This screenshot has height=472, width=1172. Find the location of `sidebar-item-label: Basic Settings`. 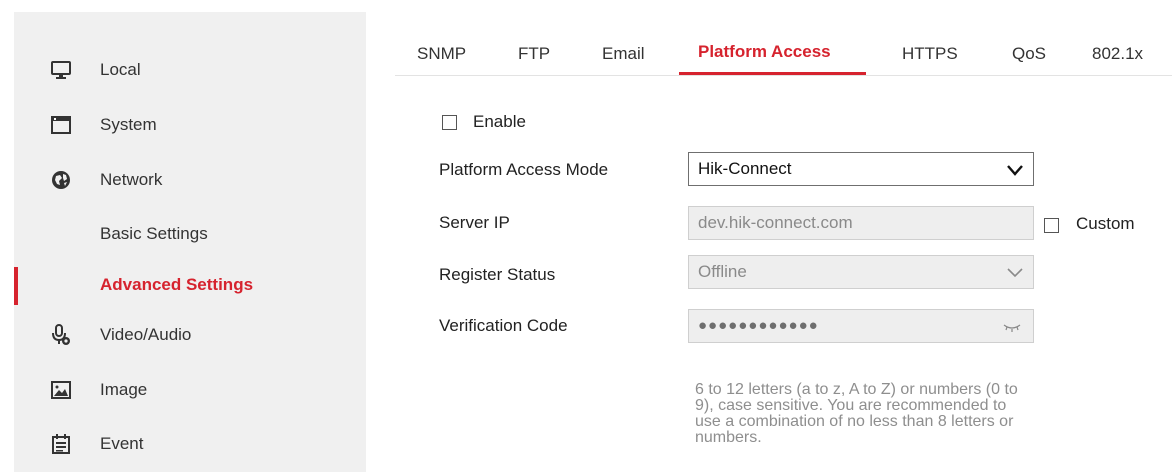

sidebar-item-label: Basic Settings is located at coordinates (154, 233).